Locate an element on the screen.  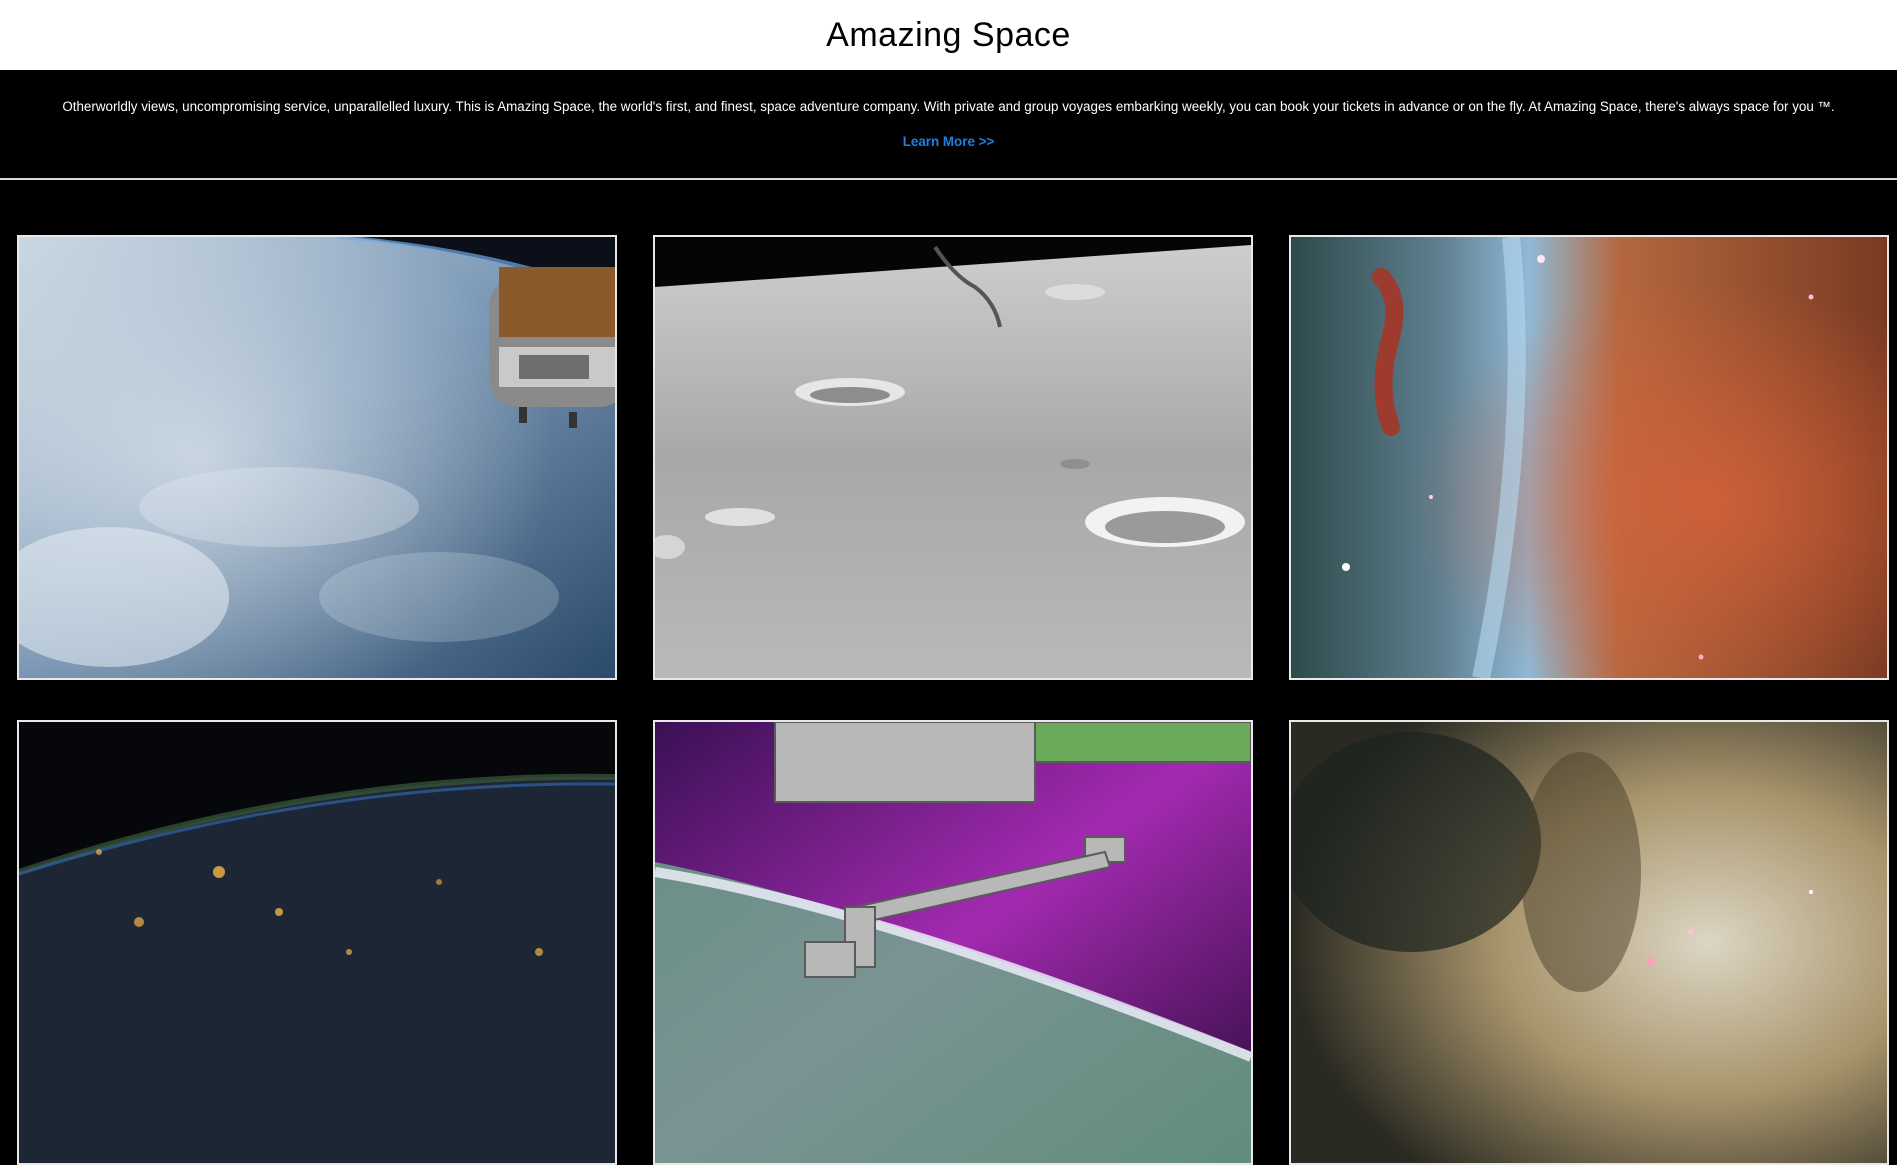
dusty-nebula-image is located at coordinates (1589, 942).